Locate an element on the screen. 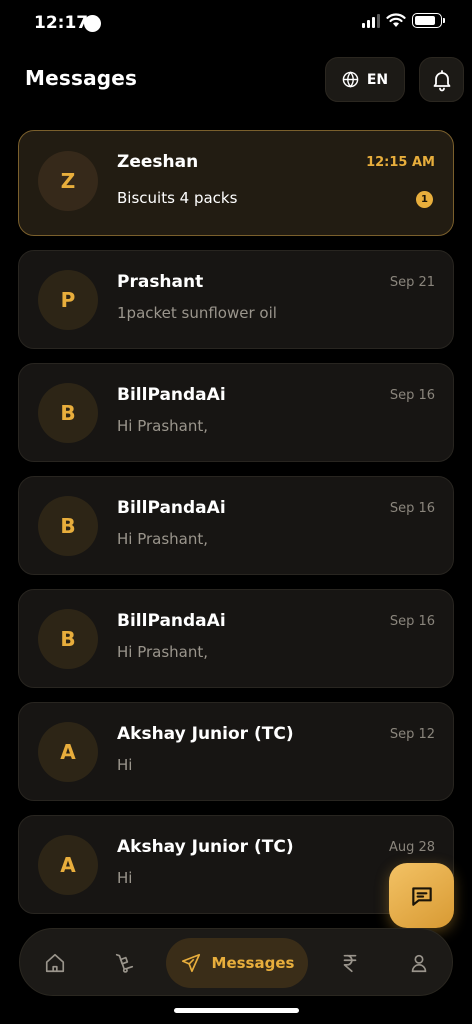 The image size is (472, 1024). bottom-navigation: Messages is located at coordinates (236, 962).